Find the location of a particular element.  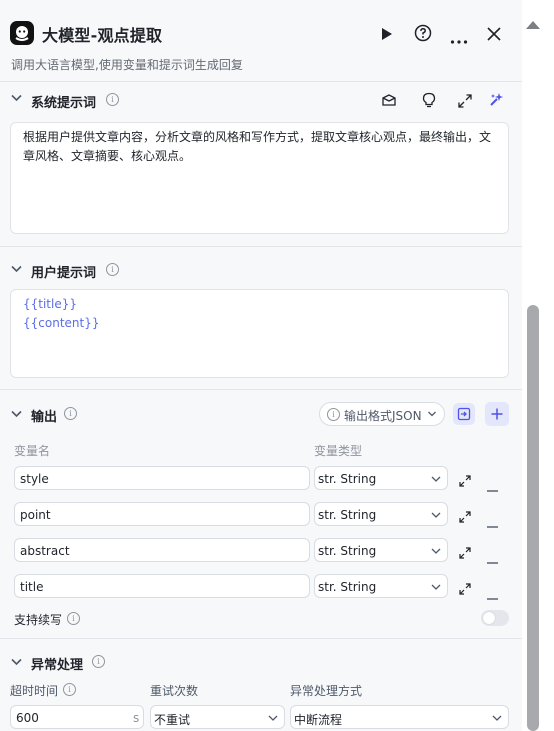

toggle-knob is located at coordinates (489, 618).